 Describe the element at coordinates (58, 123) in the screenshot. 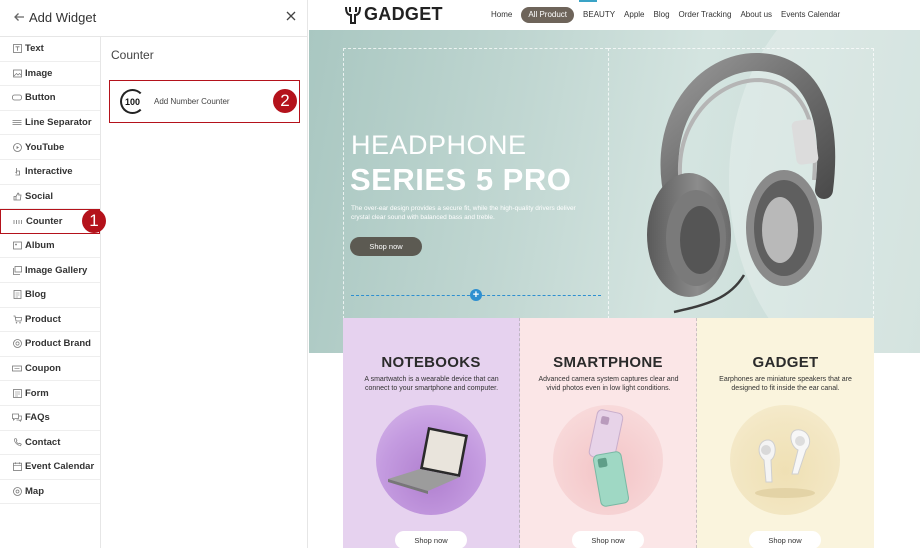

I see `category-label: Line Separator` at that location.